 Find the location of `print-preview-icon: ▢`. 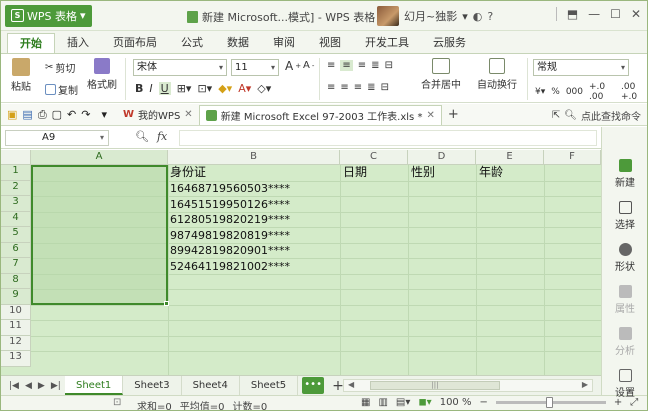

print-preview-icon: ▢ is located at coordinates (57, 114).